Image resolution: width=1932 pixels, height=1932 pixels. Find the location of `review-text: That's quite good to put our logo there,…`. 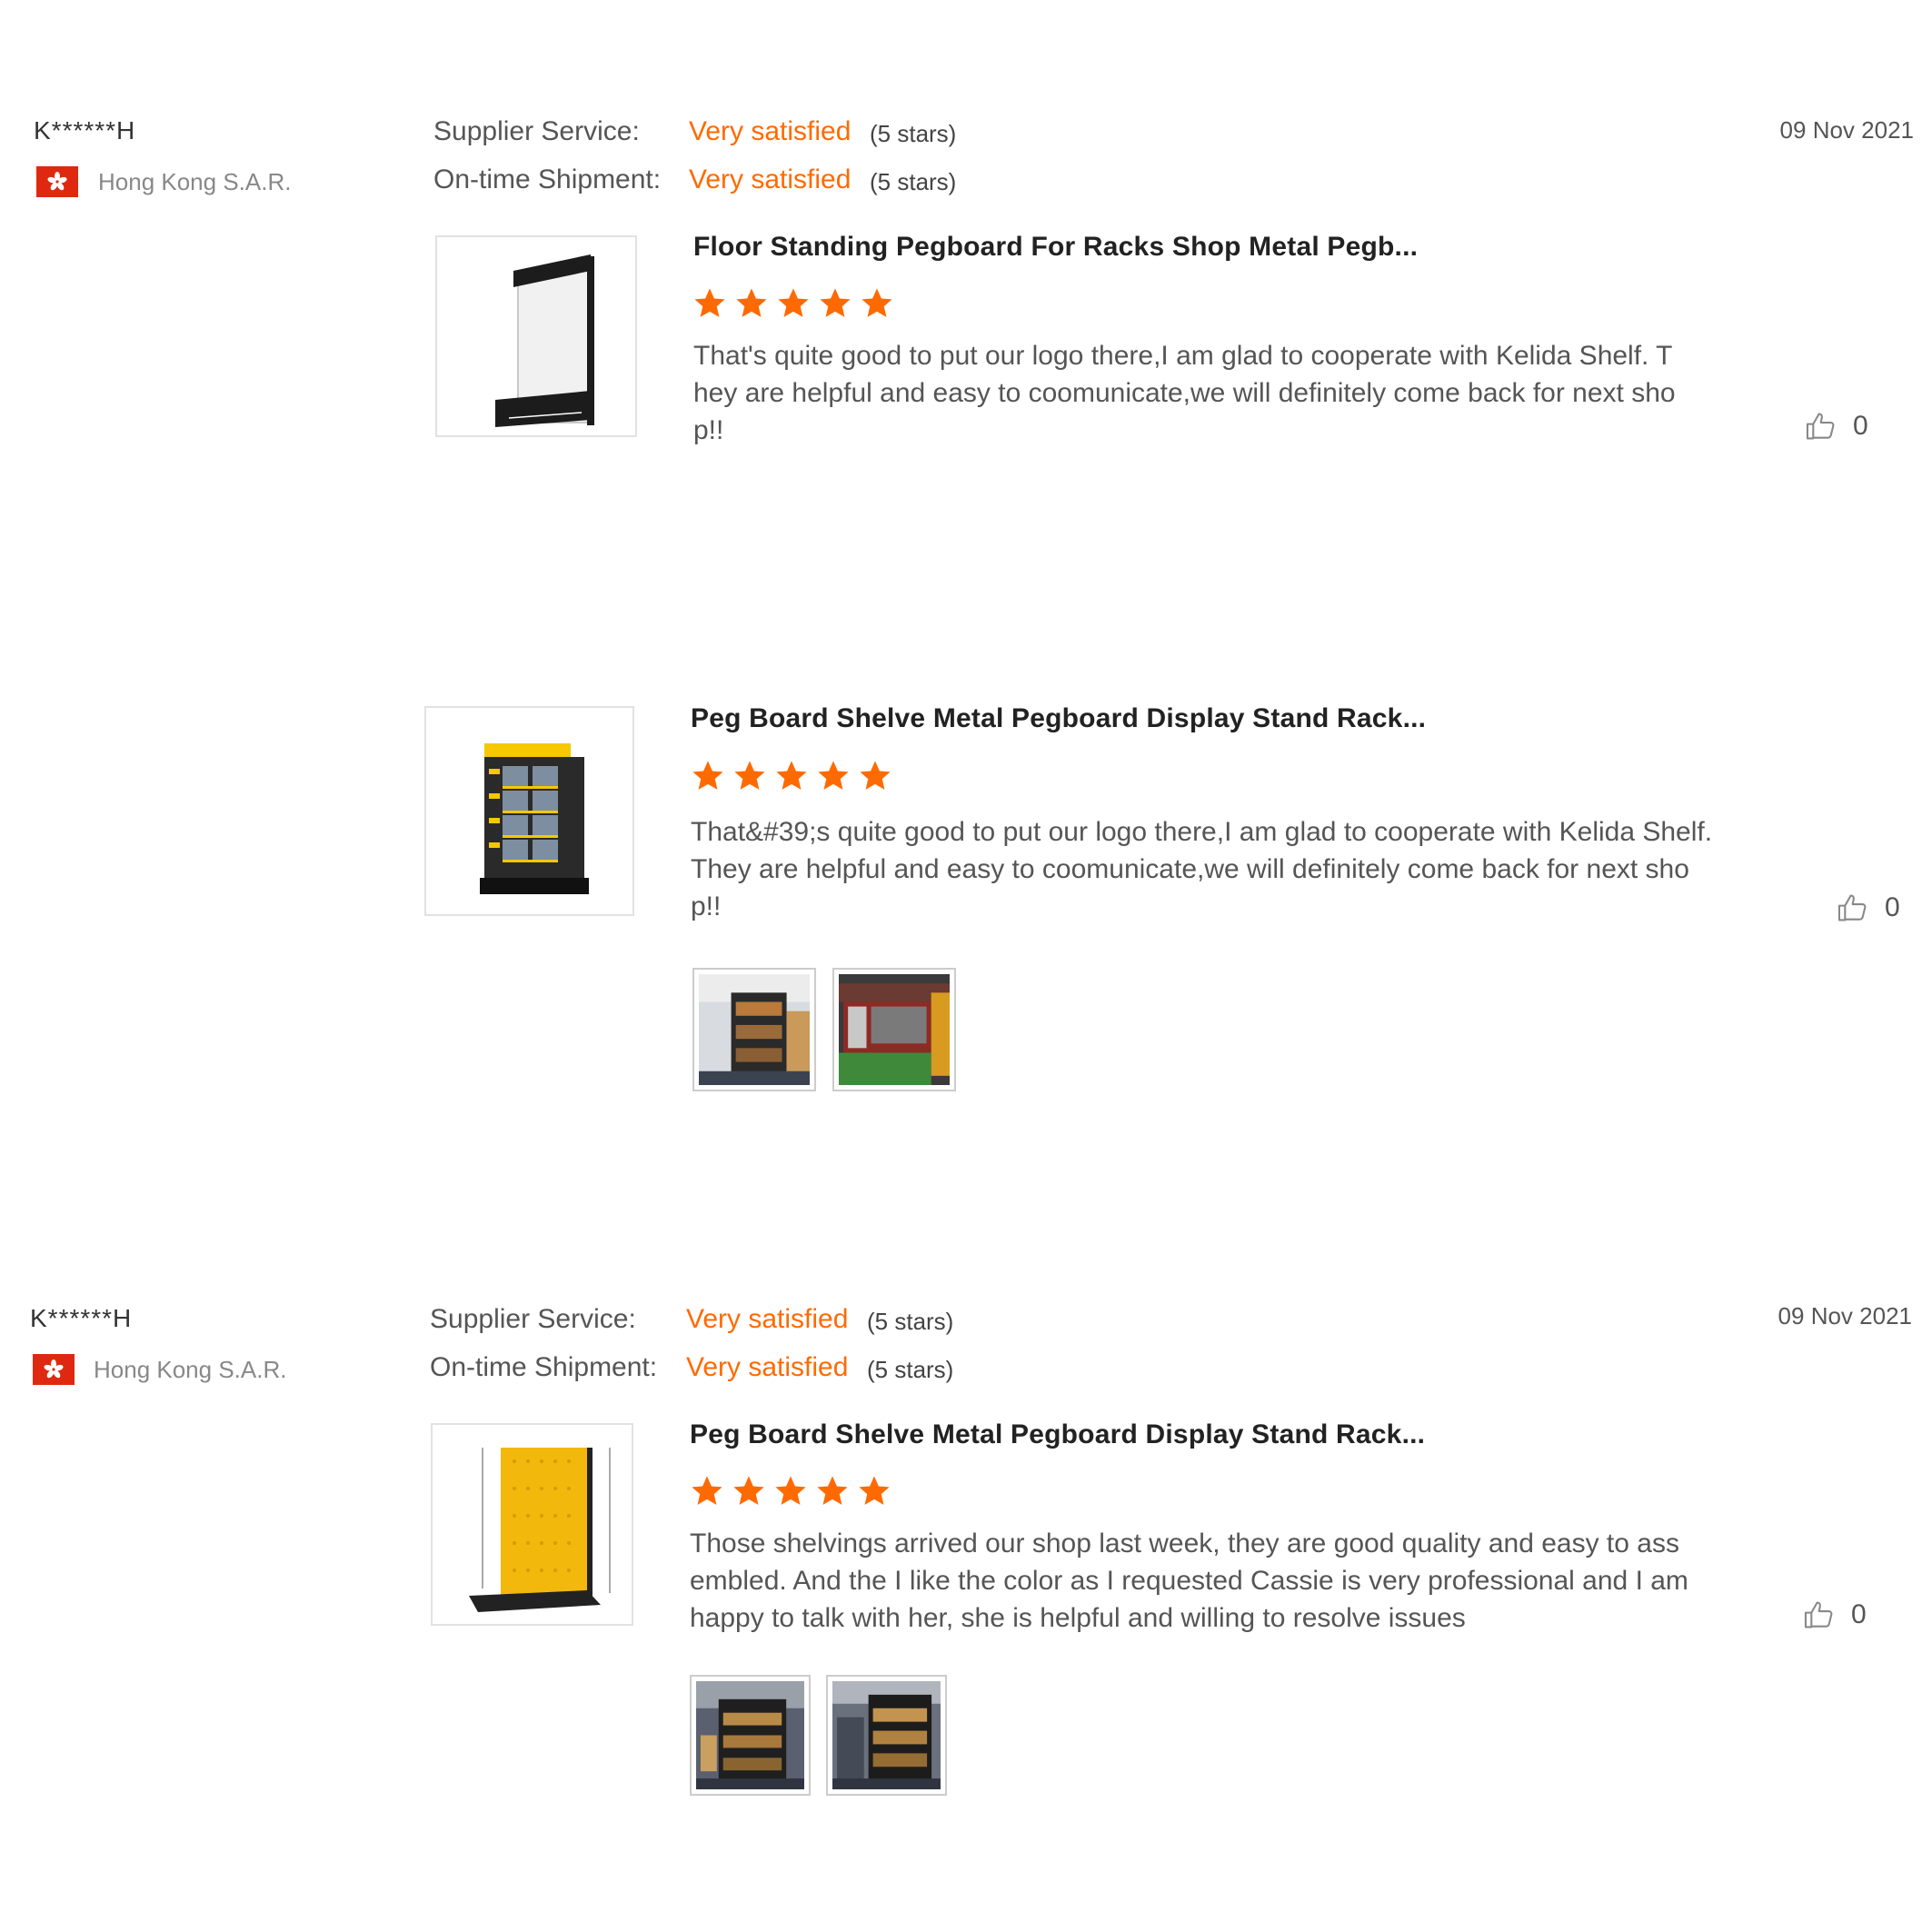

review-text: That's quite good to put our logo there,… is located at coordinates (1185, 393).